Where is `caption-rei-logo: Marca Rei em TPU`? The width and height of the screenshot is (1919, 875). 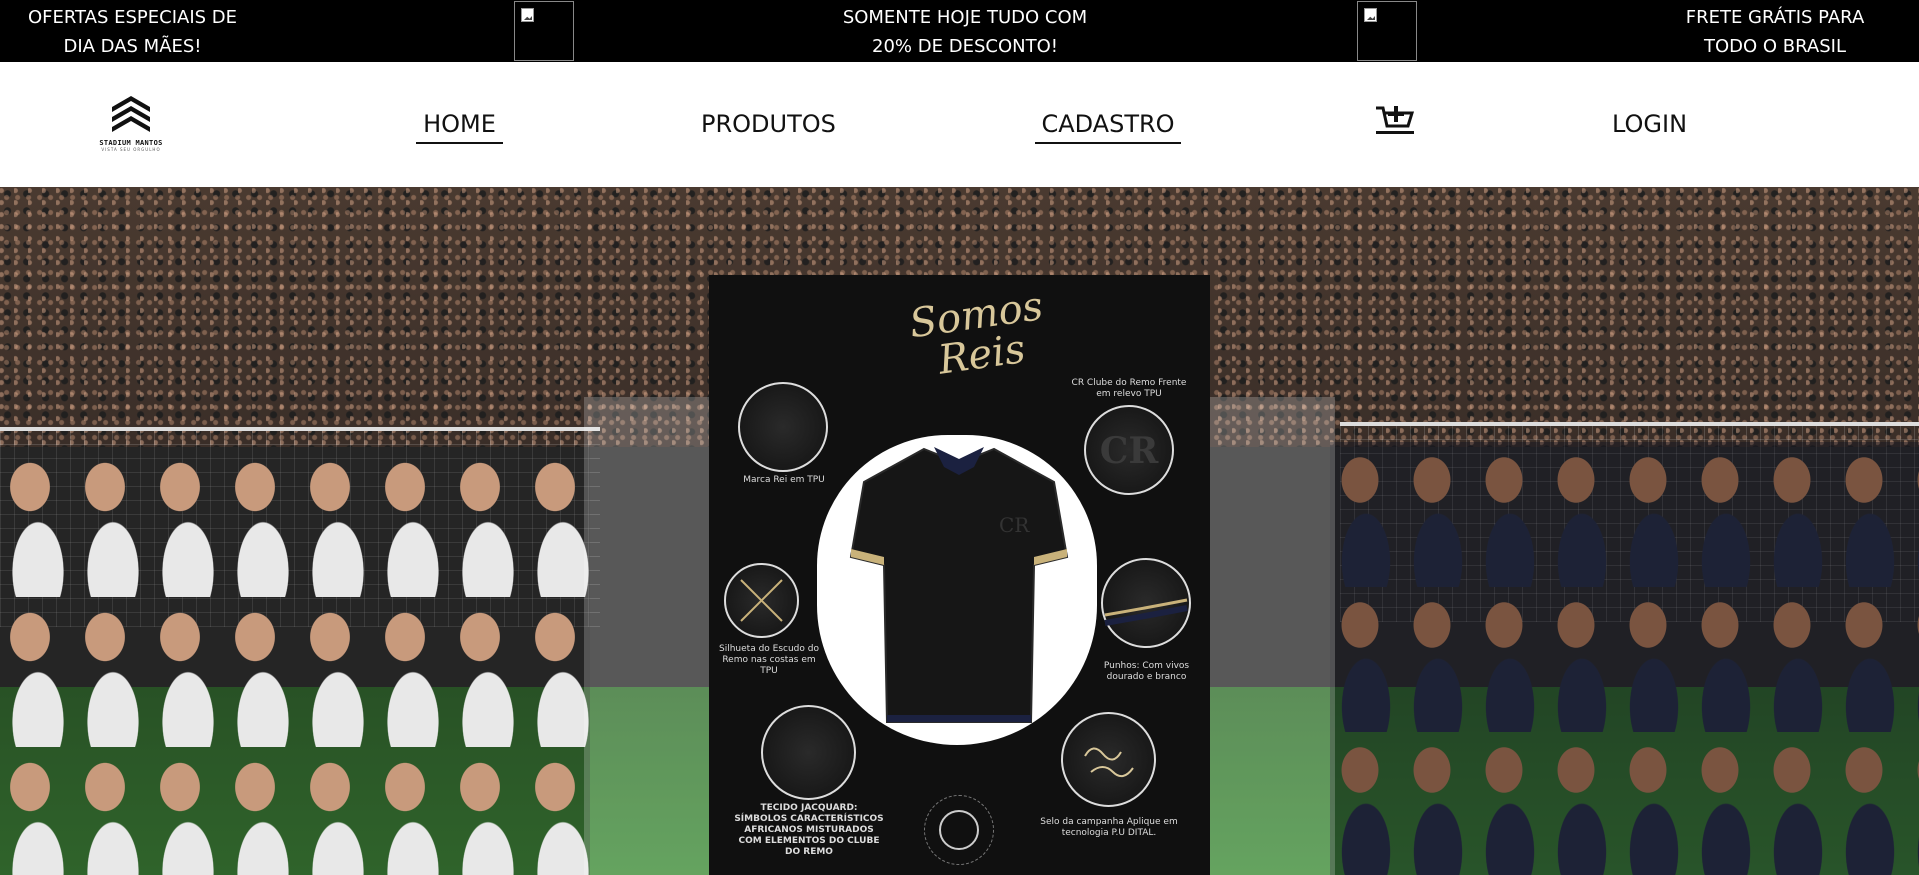 caption-rei-logo: Marca Rei em TPU is located at coordinates (784, 480).